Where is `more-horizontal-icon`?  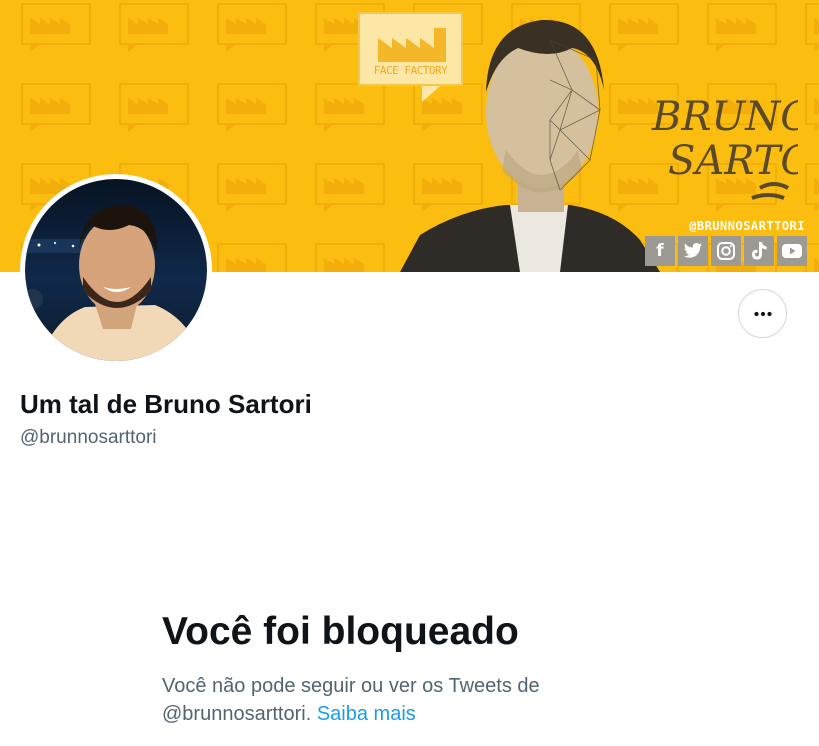 more-horizontal-icon is located at coordinates (762, 313).